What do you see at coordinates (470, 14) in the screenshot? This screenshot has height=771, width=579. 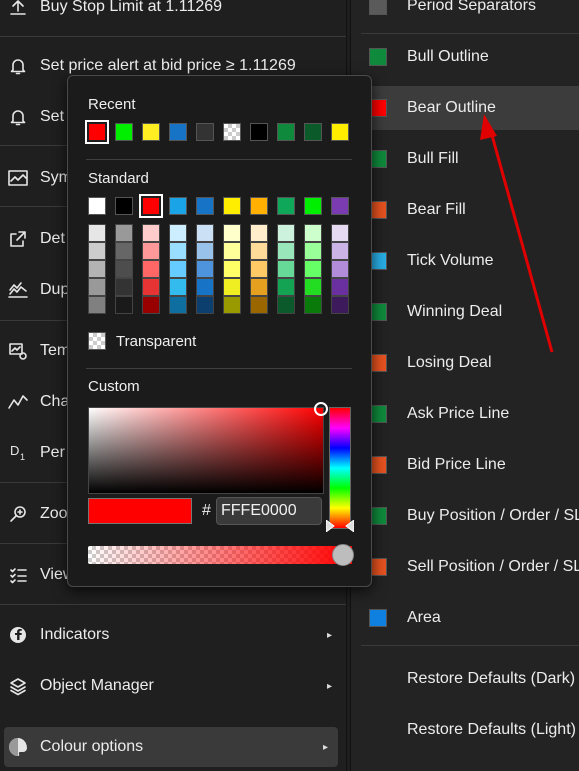 I see `color-option-period-separators: Period Separators` at bounding box center [470, 14].